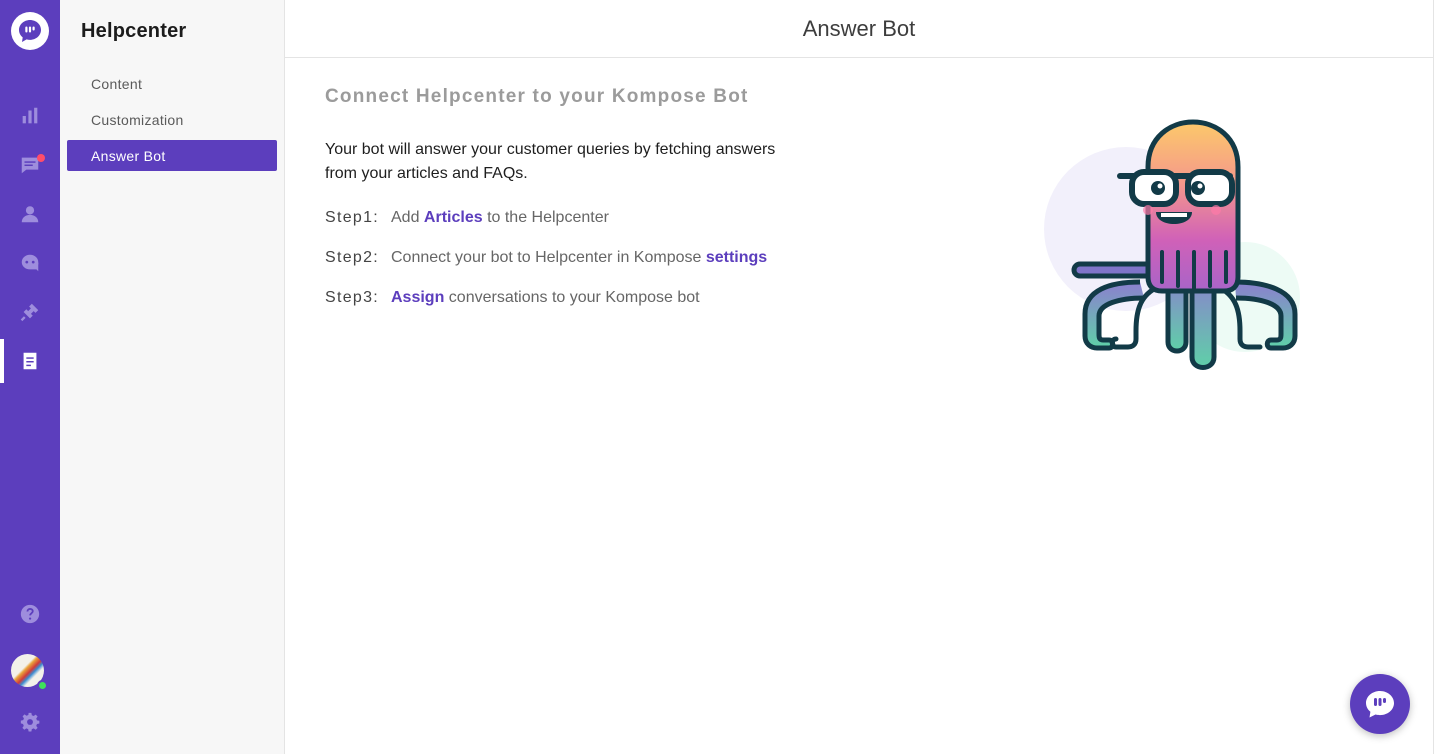  I want to click on assign-link: Assign, so click(417, 298).